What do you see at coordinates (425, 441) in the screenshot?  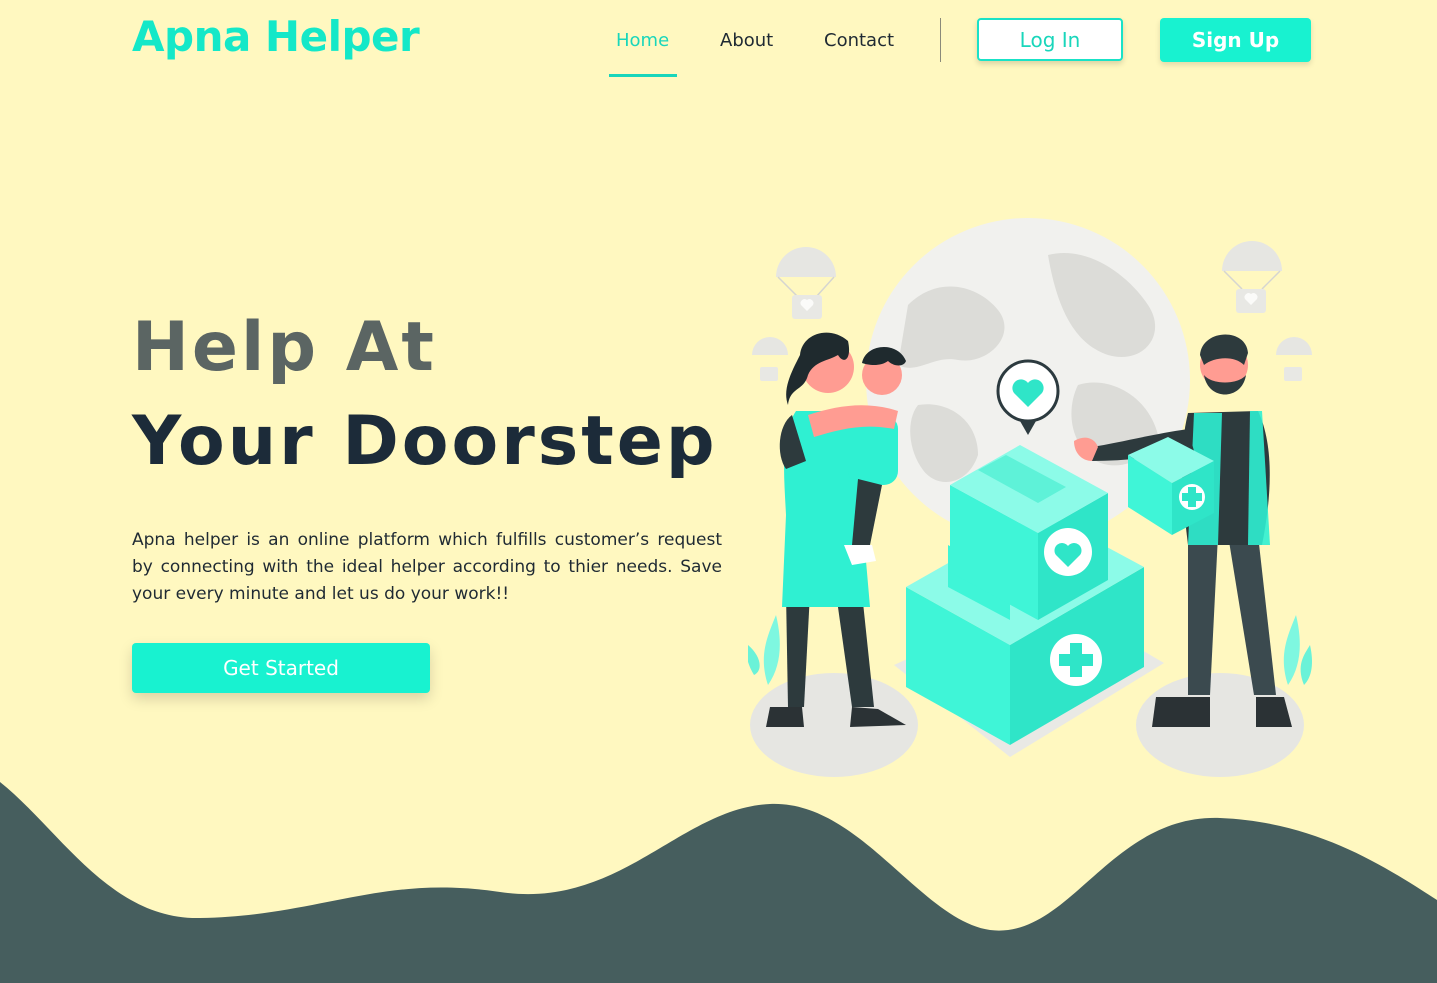 I see `hero-title-line-2: Your Doorstep` at bounding box center [425, 441].